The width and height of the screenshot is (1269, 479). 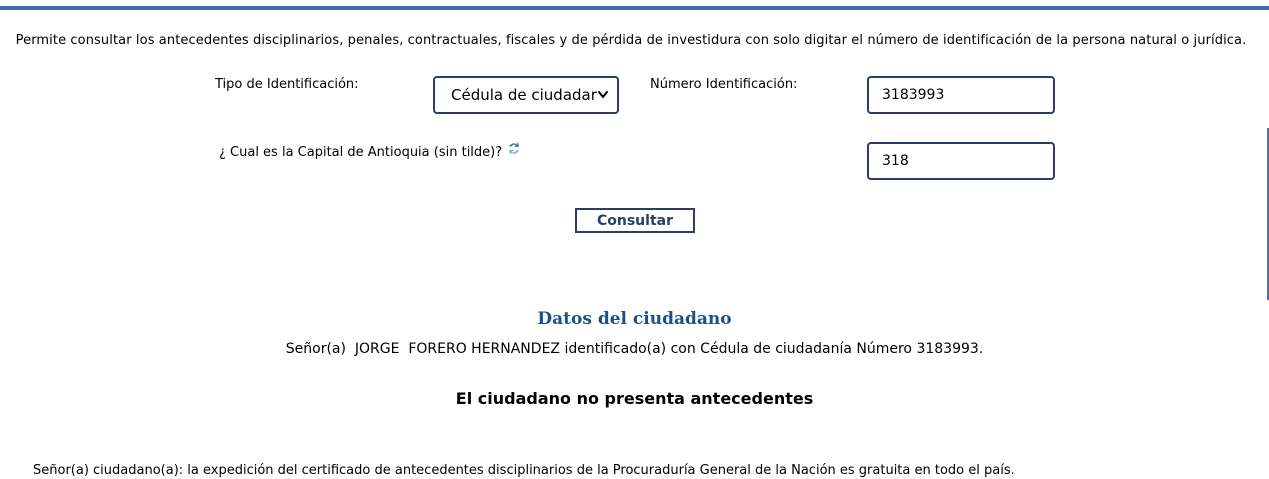 I want to click on consultar-button: Consultar, so click(x=635, y=220).